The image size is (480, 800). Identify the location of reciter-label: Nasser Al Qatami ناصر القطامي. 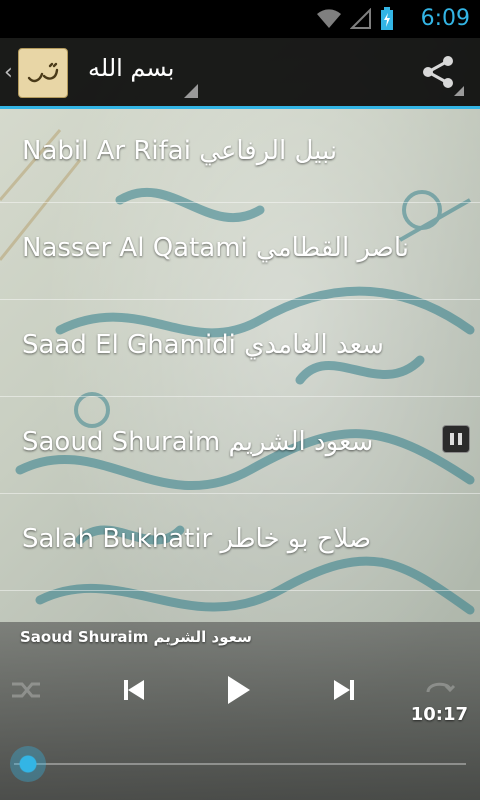
(216, 248).